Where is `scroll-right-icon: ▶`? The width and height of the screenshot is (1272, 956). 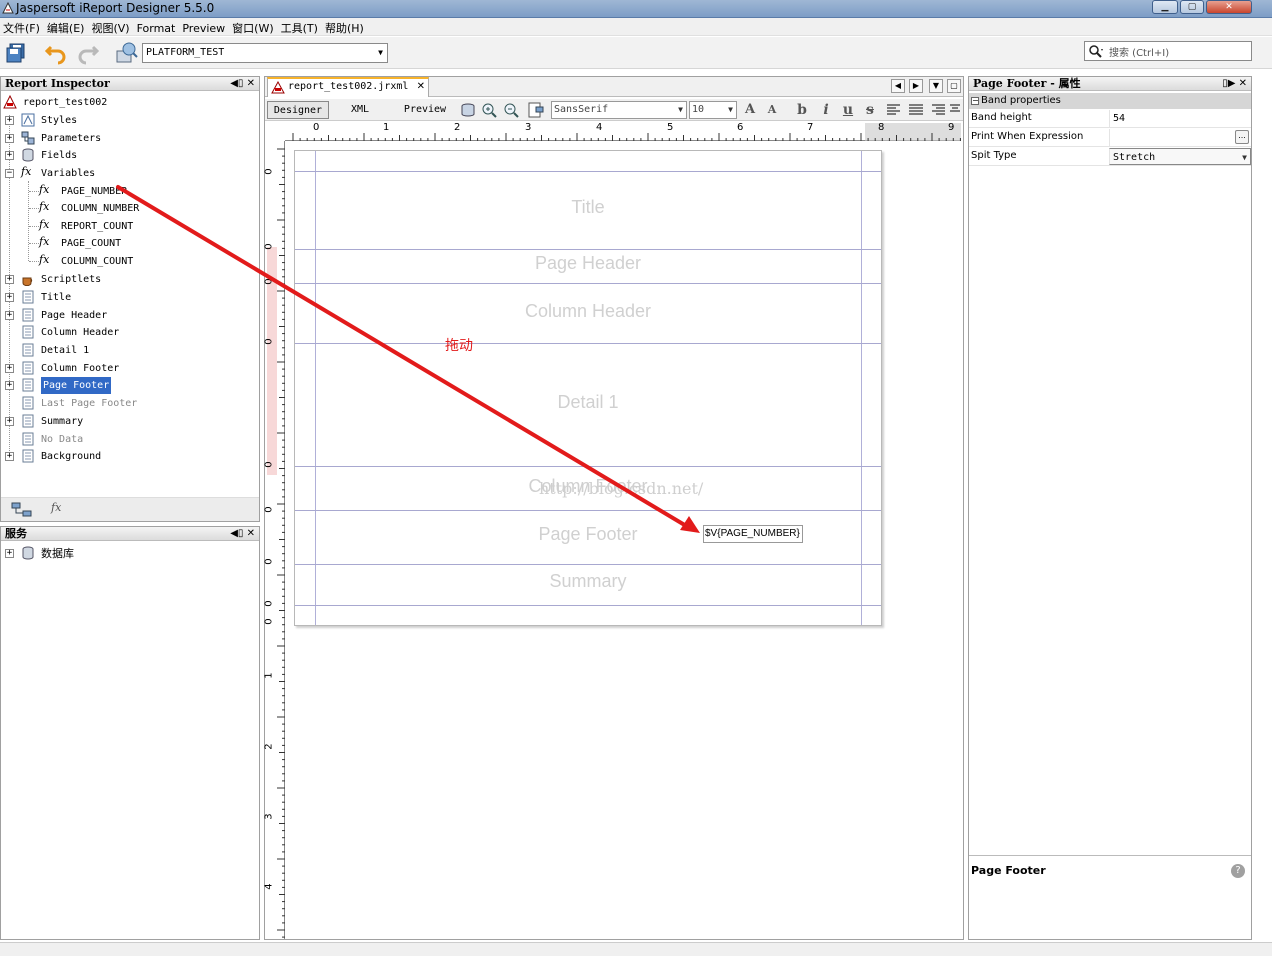 scroll-right-icon: ▶ is located at coordinates (916, 86).